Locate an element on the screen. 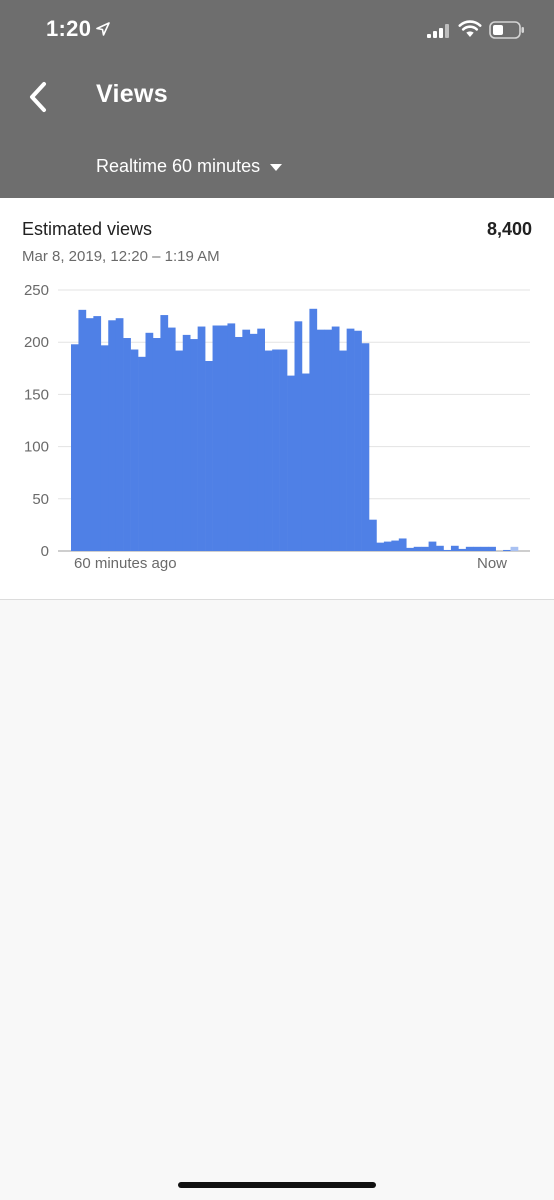 This screenshot has height=1200, width=554. wifi-icon is located at coordinates (470, 28).